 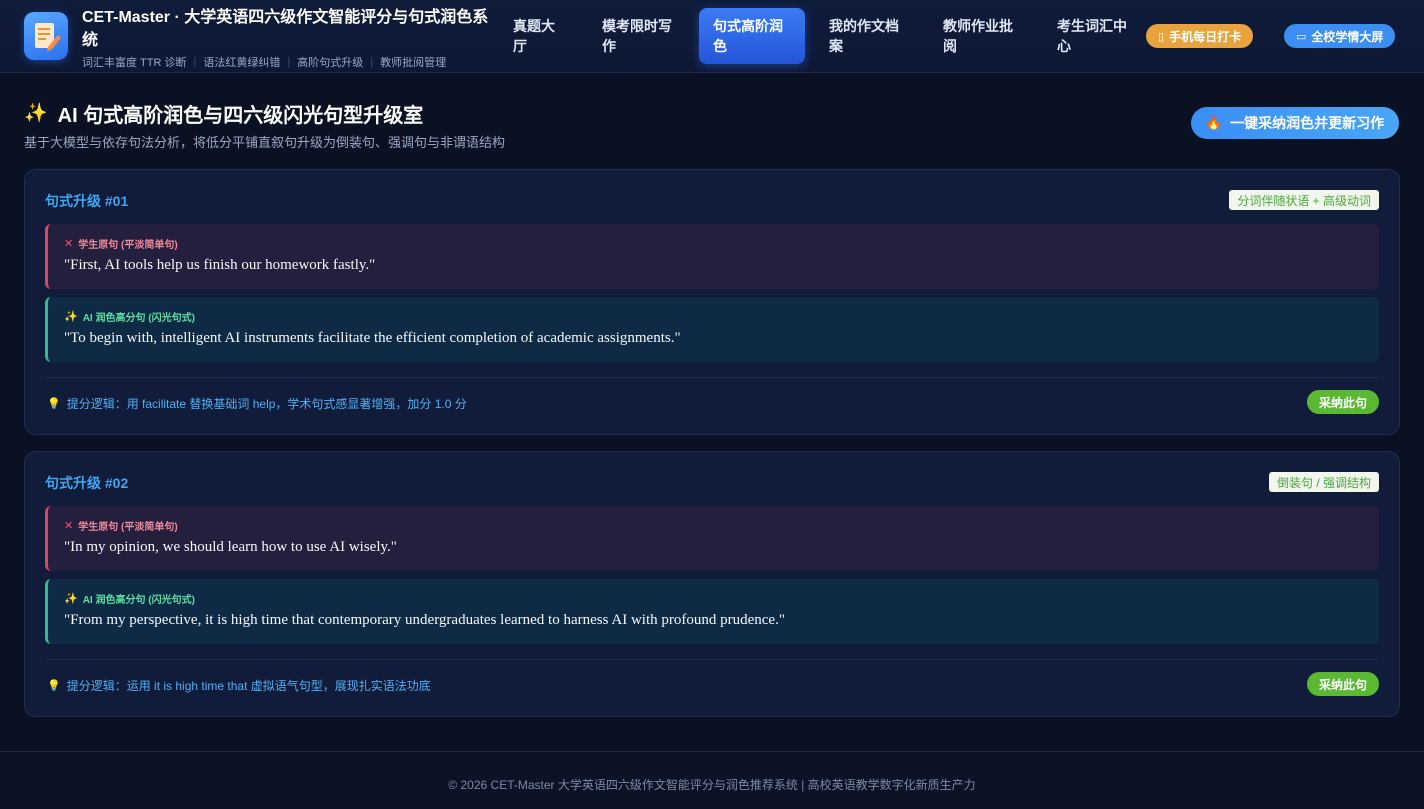 I want to click on card-tag: 分词伴随状语 + 高级动词, so click(x=1304, y=200).